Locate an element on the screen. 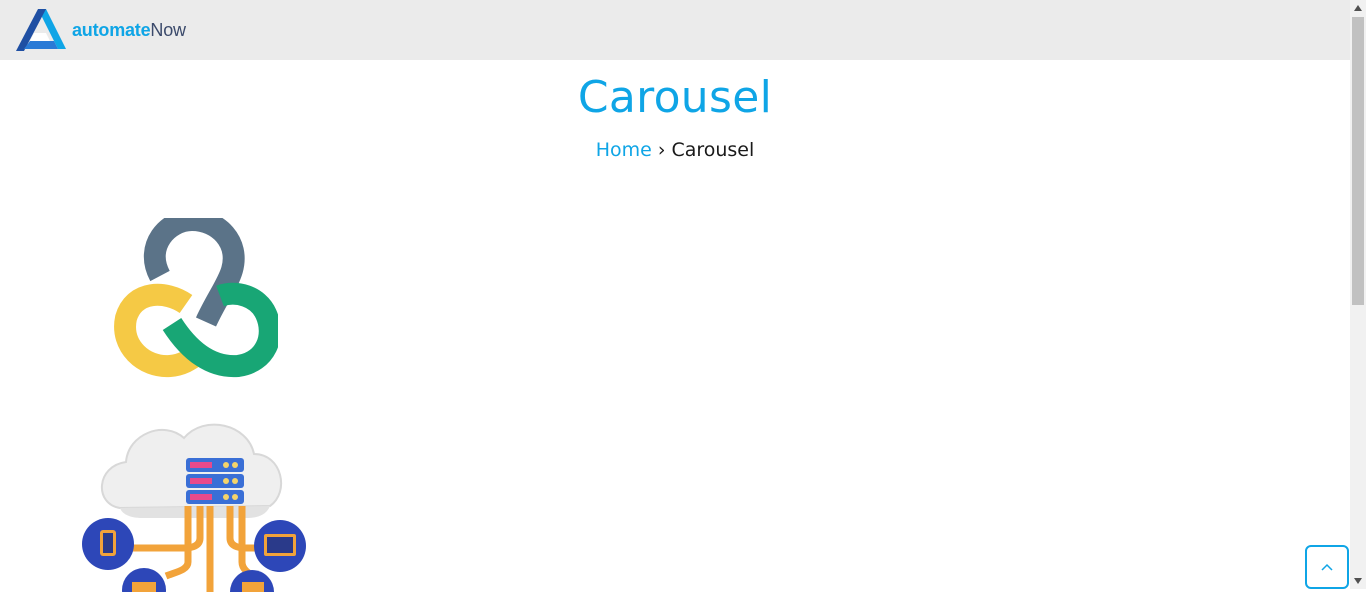 The width and height of the screenshot is (1366, 592). page-scrollbar is located at coordinates (1358, 294).